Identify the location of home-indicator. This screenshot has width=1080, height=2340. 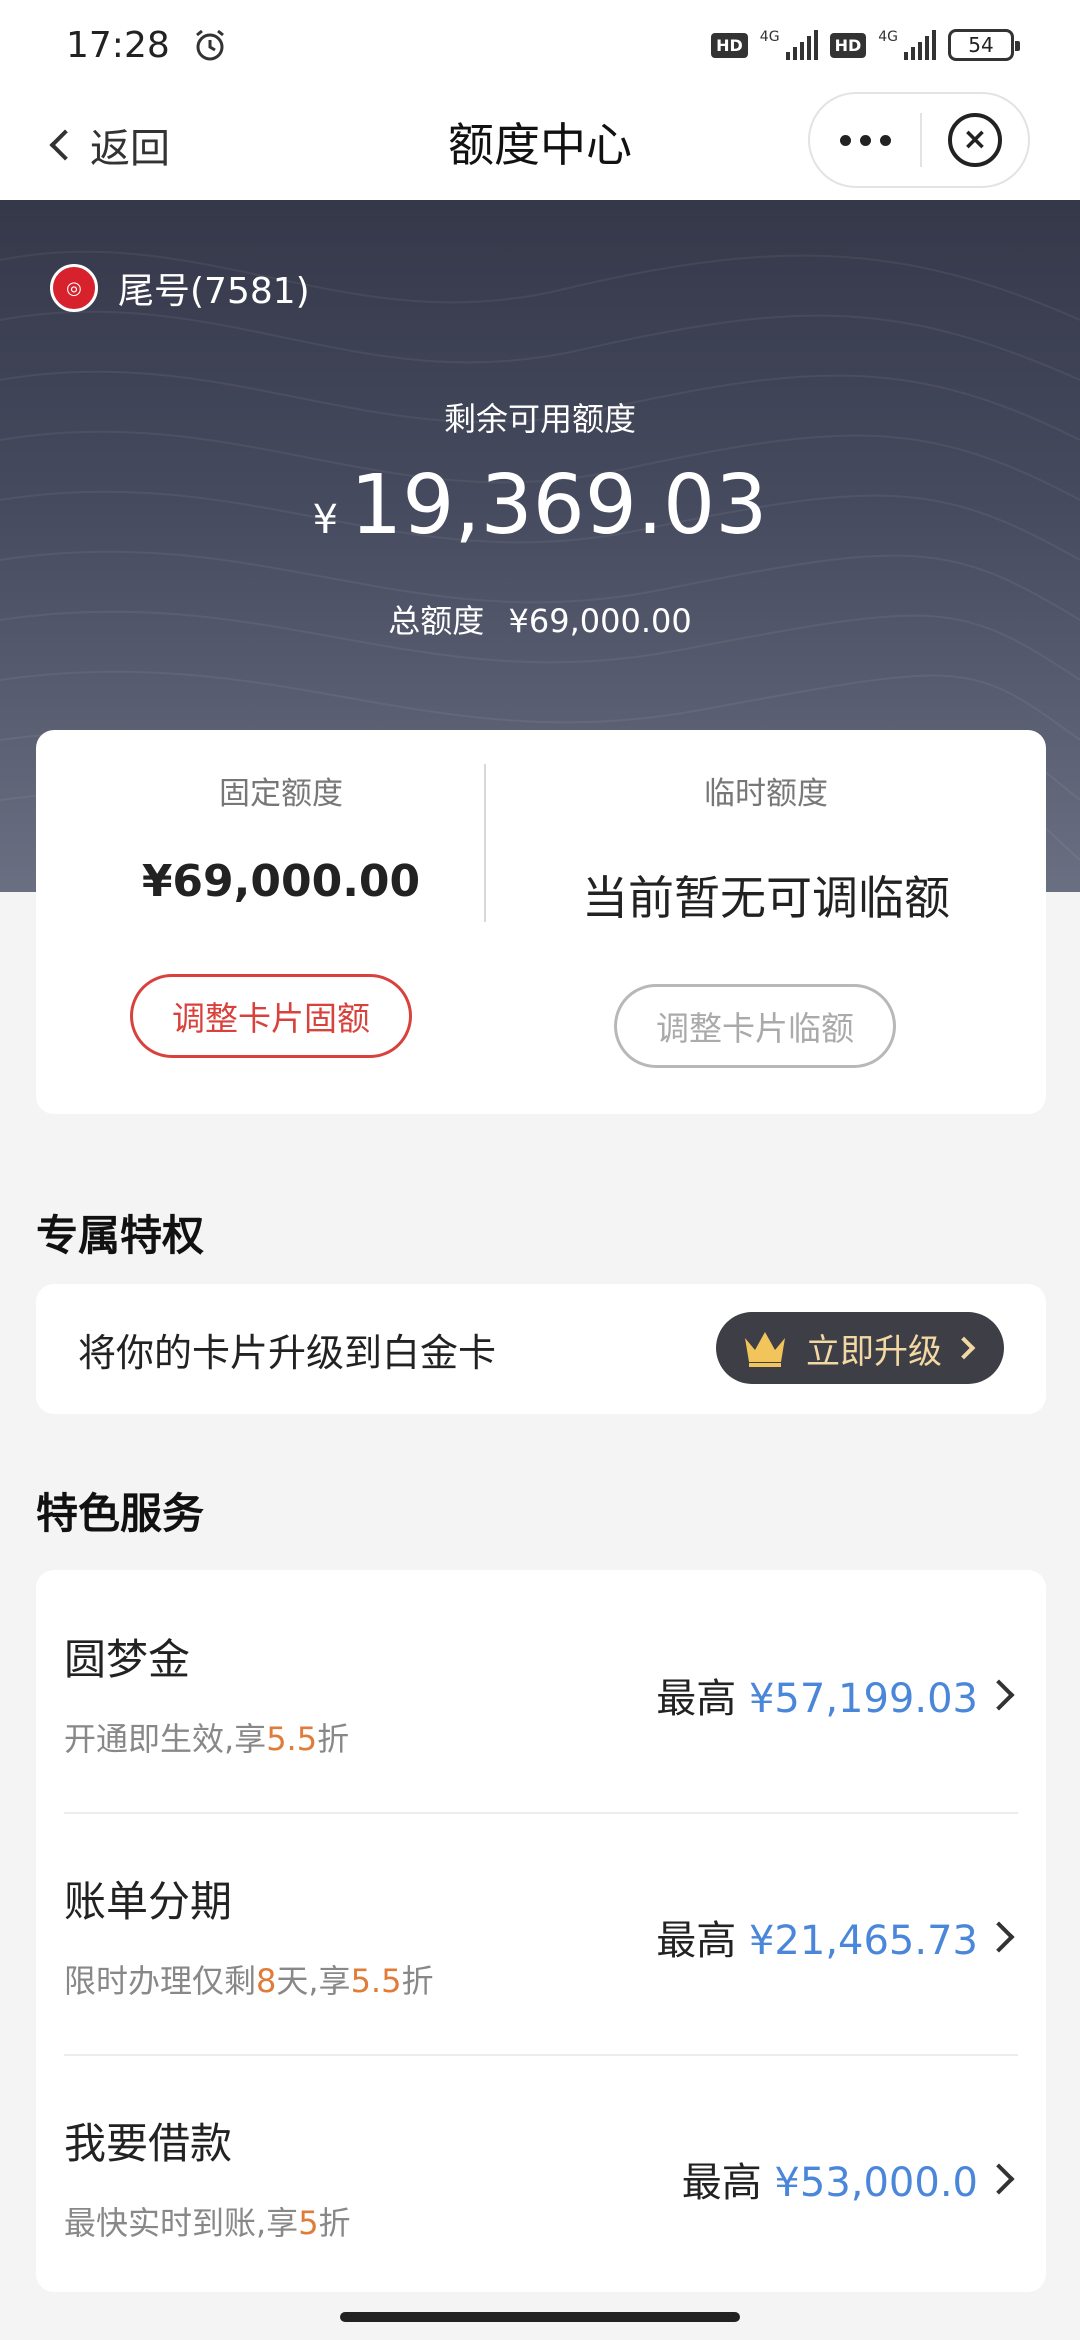
(540, 2317).